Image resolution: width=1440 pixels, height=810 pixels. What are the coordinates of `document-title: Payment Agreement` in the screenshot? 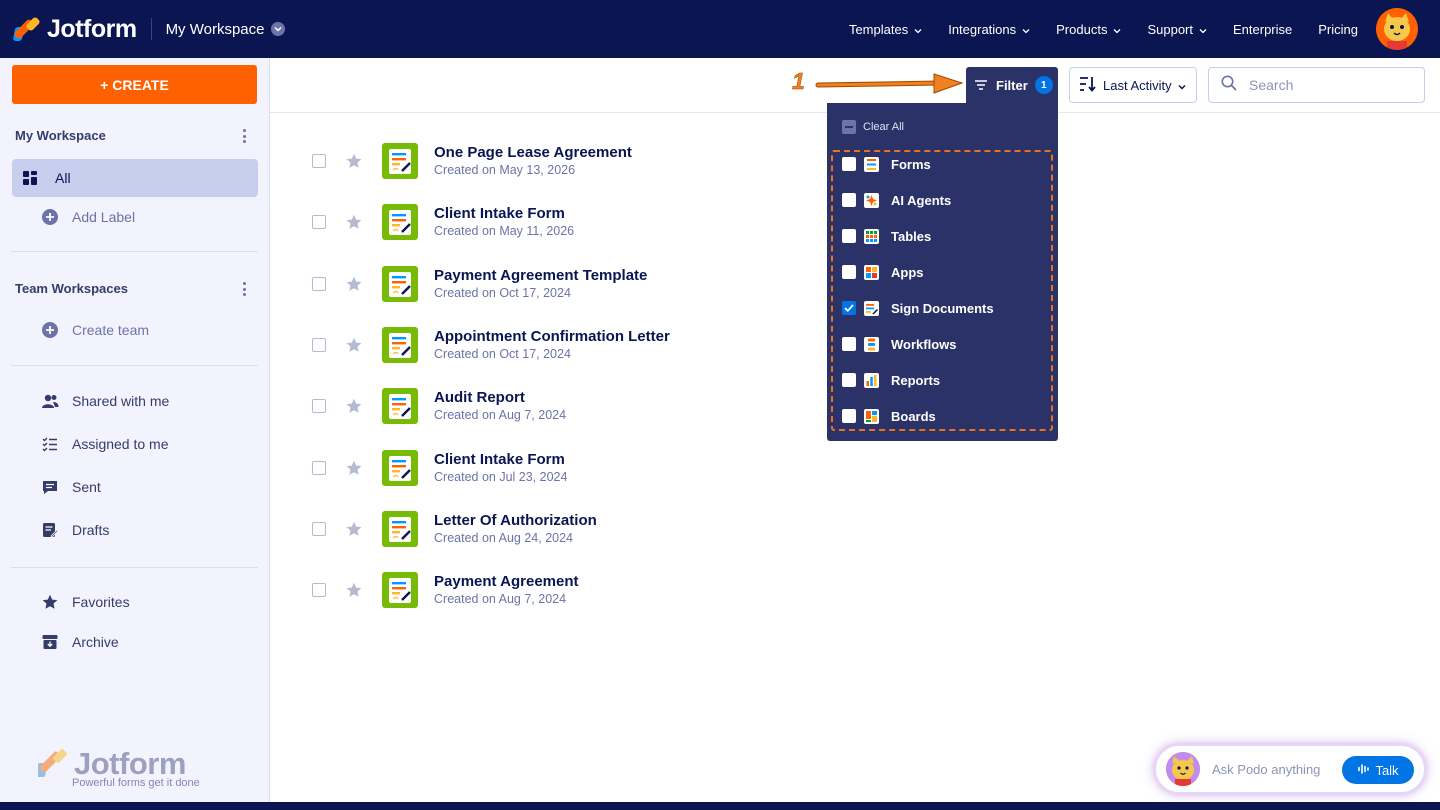 It's located at (506, 582).